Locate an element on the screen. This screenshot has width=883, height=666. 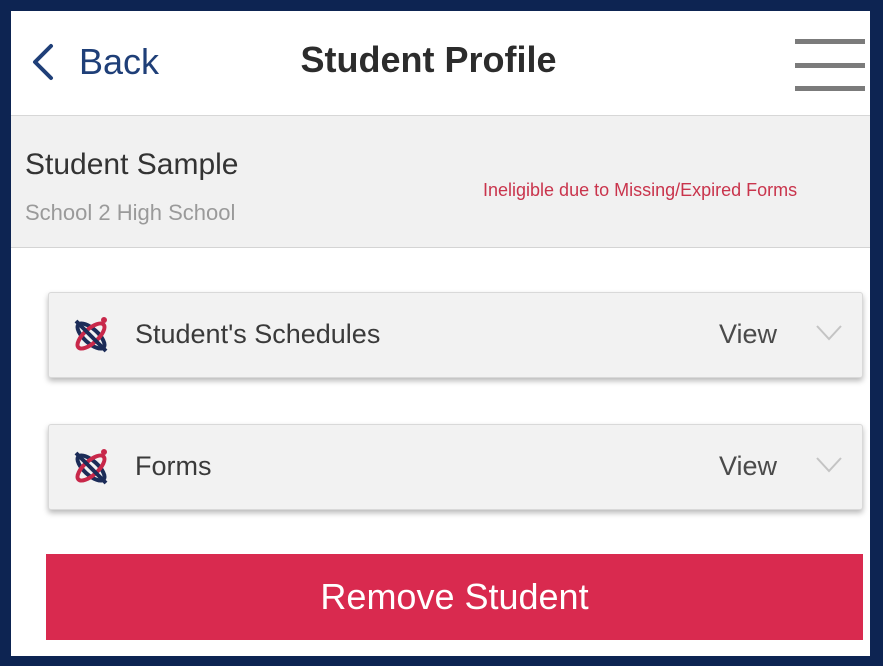
page-title-text: Student Profile is located at coordinates (428, 59).